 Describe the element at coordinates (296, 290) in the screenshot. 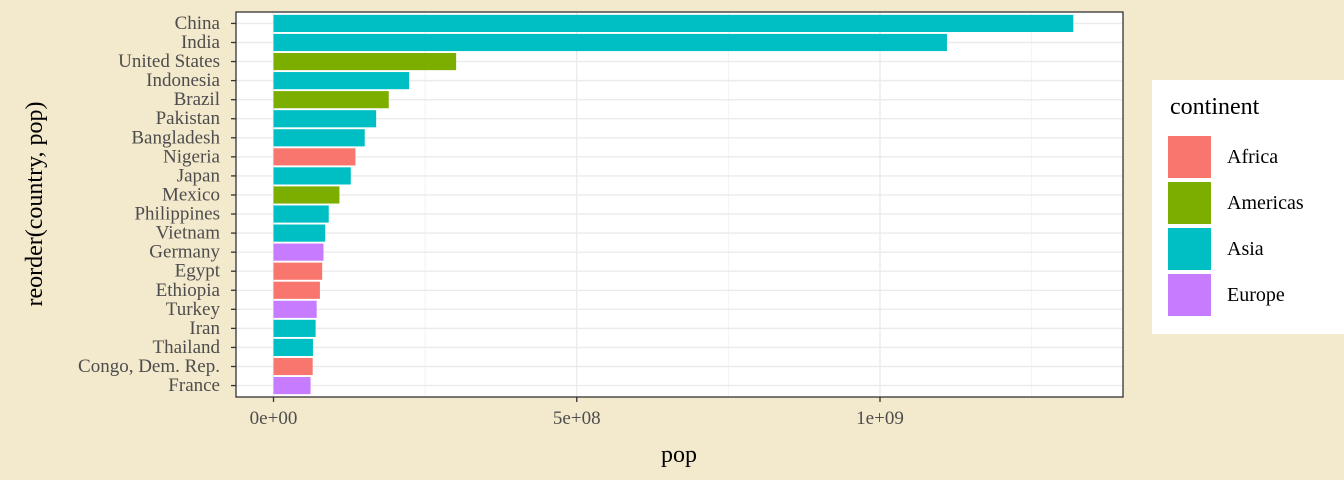

I see `bar-ethiopia` at that location.